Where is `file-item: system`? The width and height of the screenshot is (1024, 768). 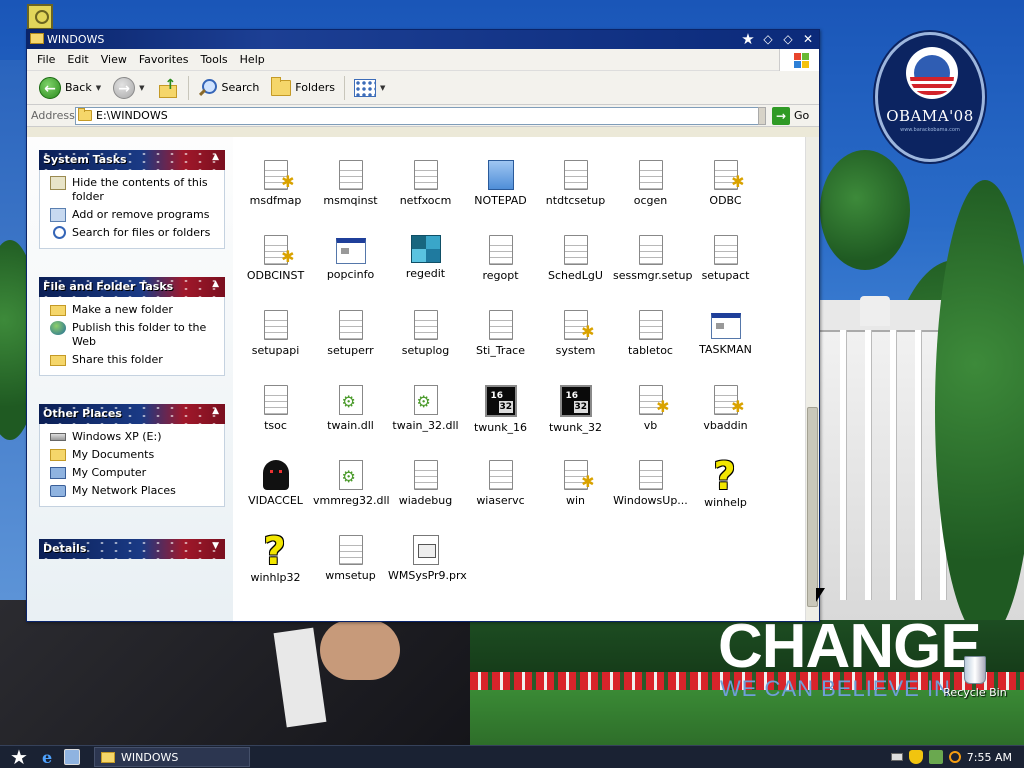 file-item: system is located at coordinates (575, 333).